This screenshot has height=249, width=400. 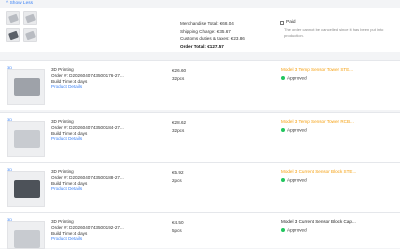 I want to click on item-pricing: €4.50 5pcs, so click(x=178, y=226).